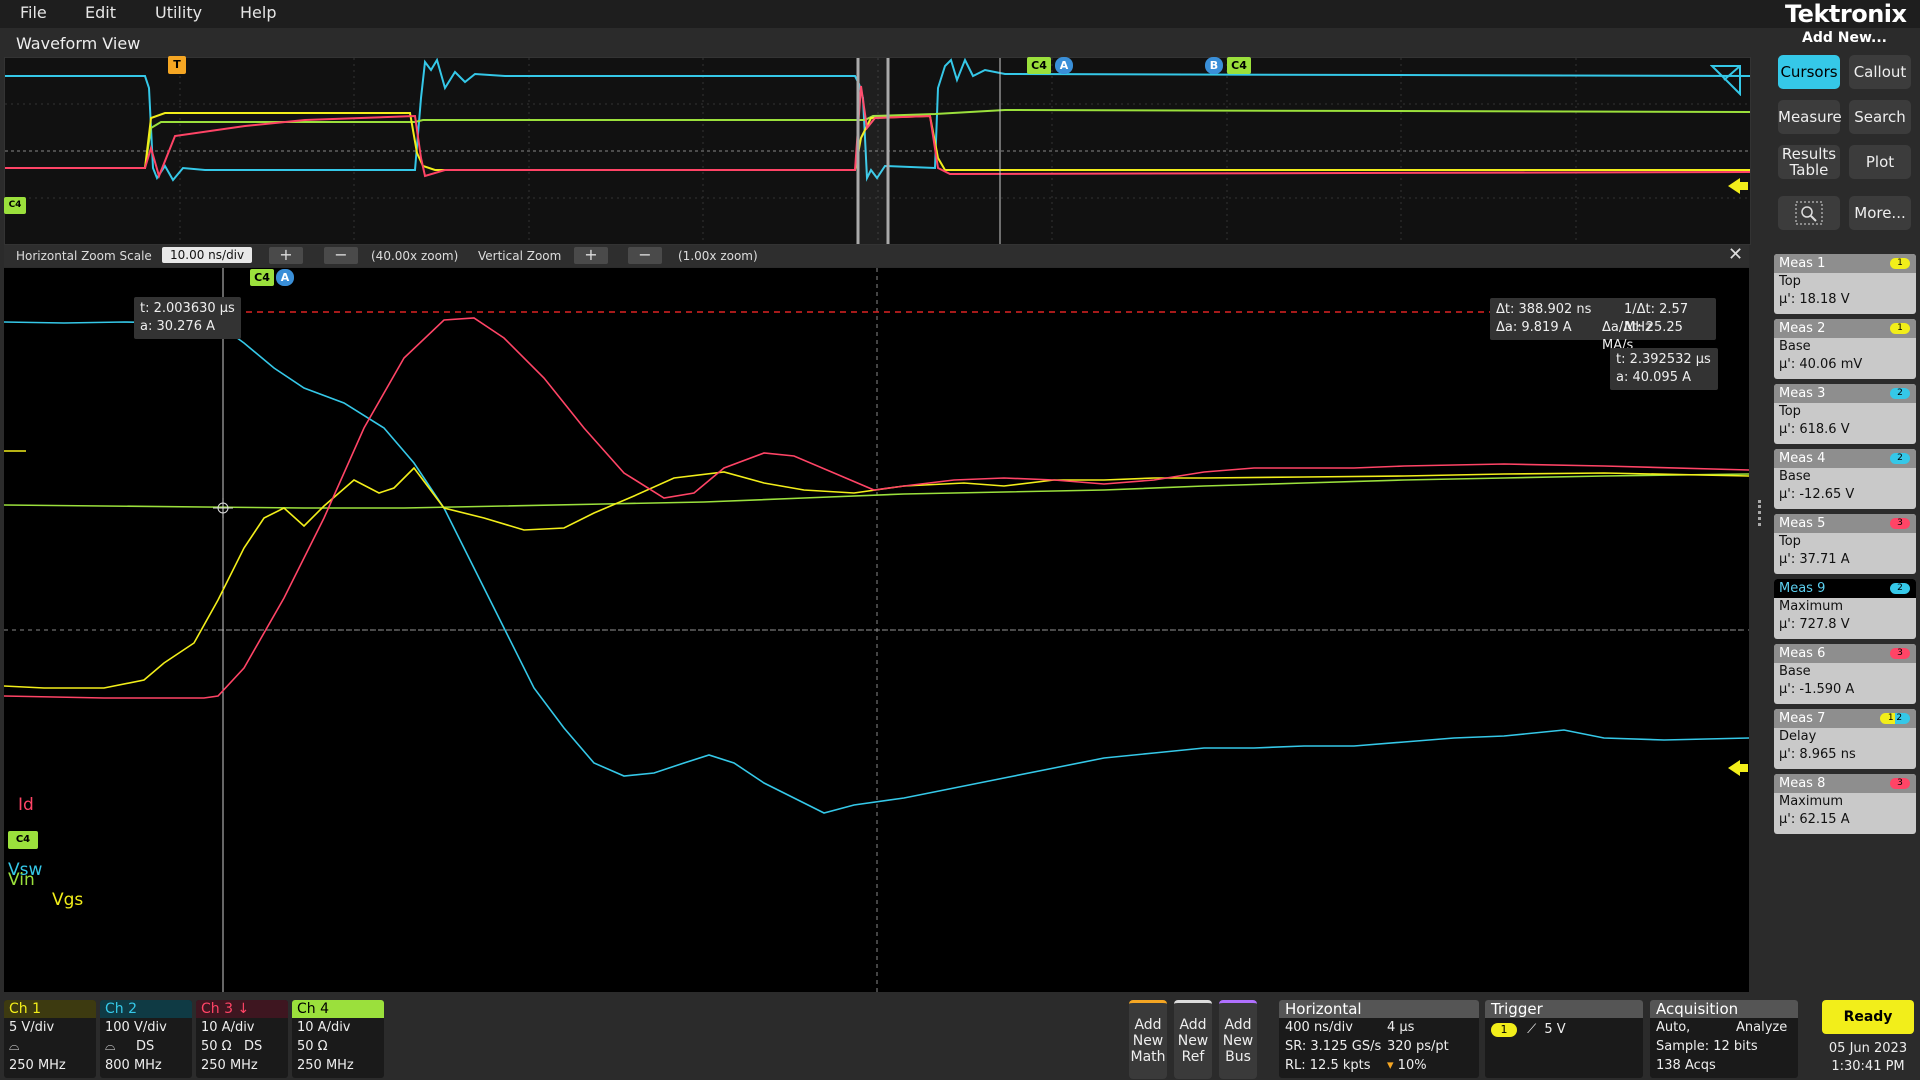  I want to click on trace-label-vgs: Vgs, so click(68, 900).